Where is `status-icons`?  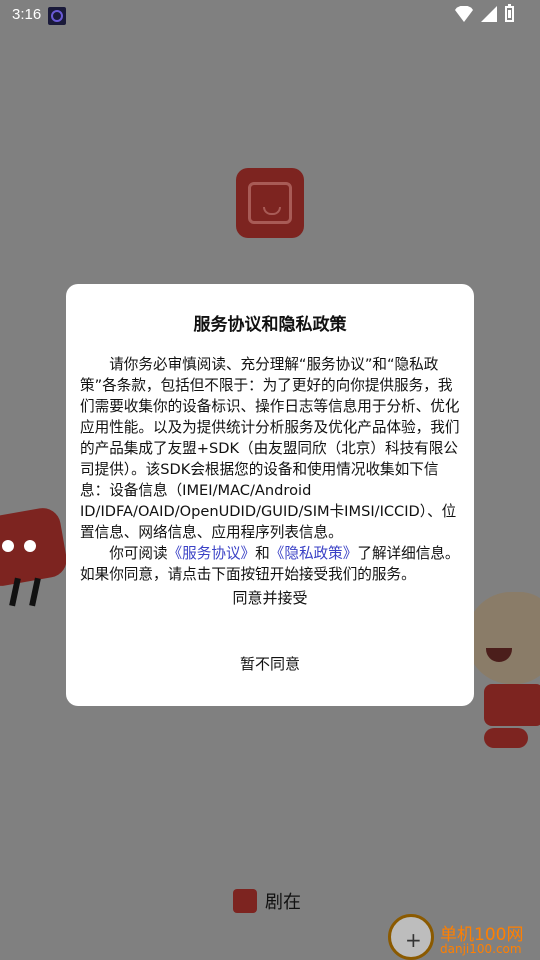 status-icons is located at coordinates (484, 13).